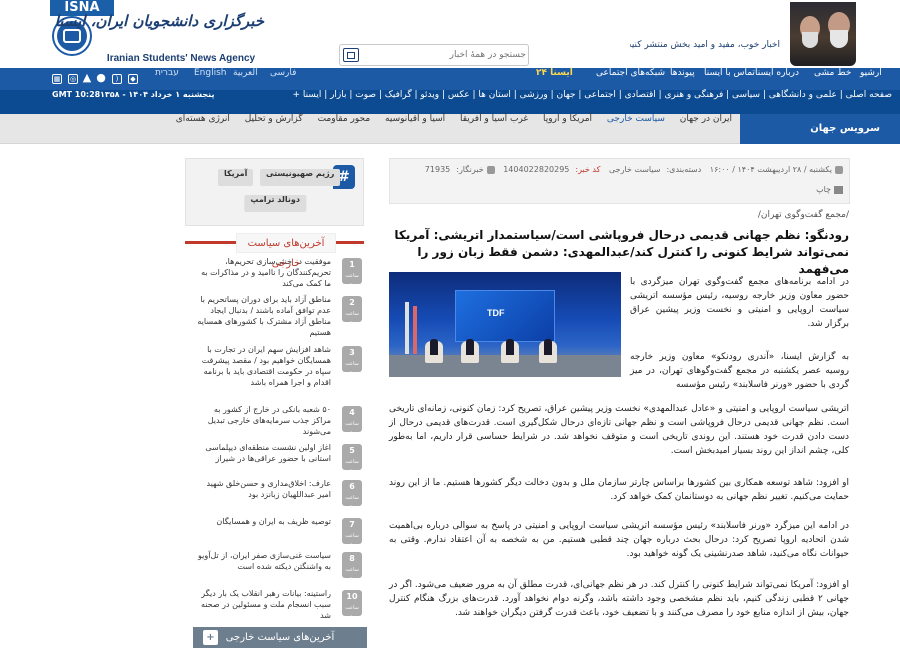 The width and height of the screenshot is (900, 648). I want to click on lang-hebrew: עברית, so click(167, 79).